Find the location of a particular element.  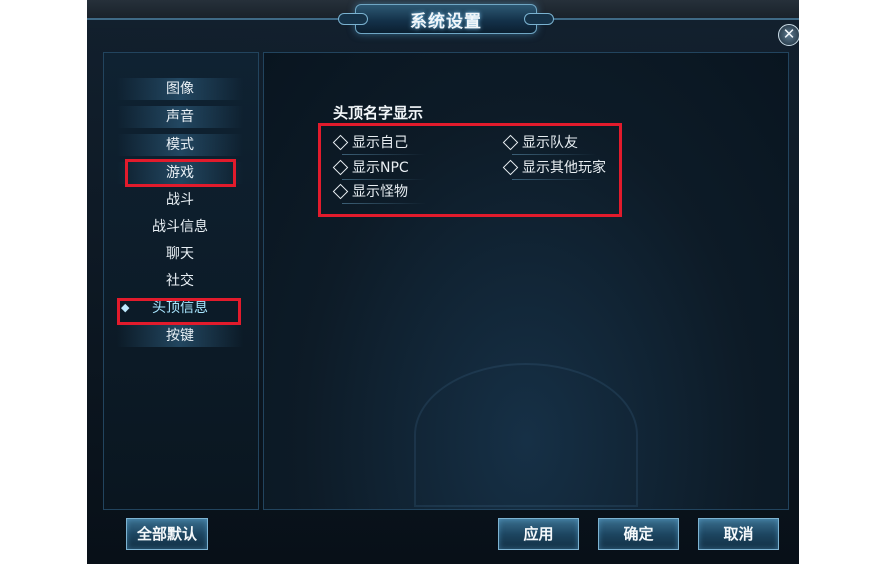

option-show-monsters: 显示怪物 is located at coordinates (379, 192).